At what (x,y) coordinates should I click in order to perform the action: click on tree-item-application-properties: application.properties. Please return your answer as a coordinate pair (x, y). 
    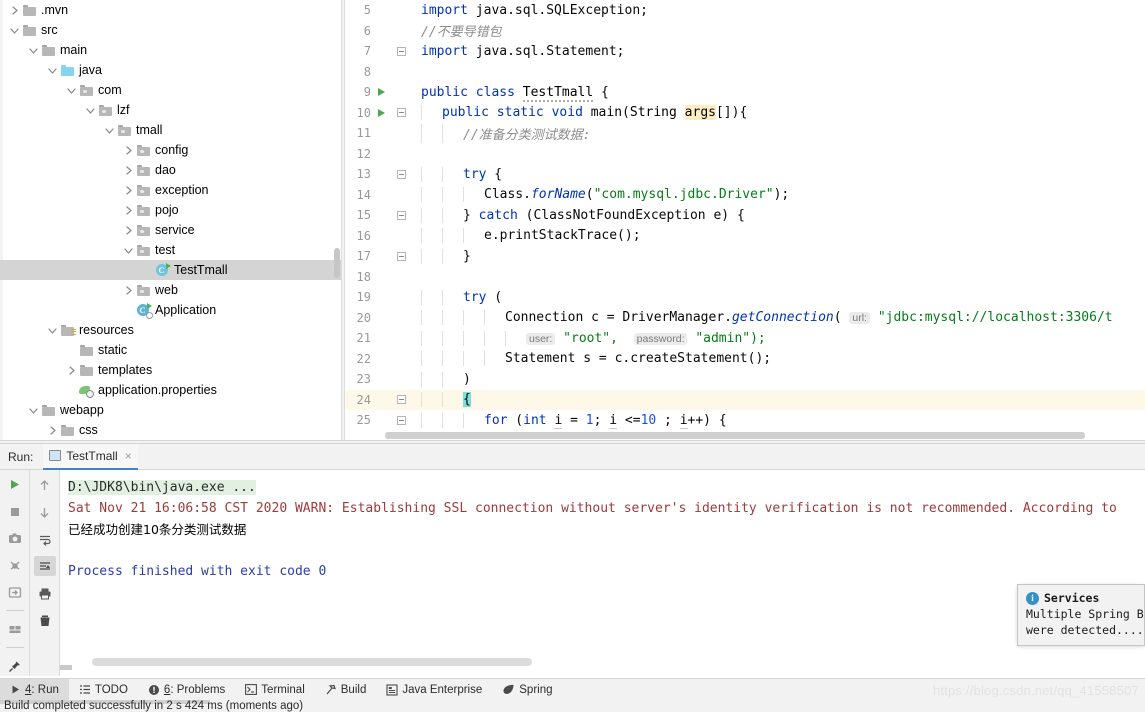
    Looking at the image, I should click on (170, 390).